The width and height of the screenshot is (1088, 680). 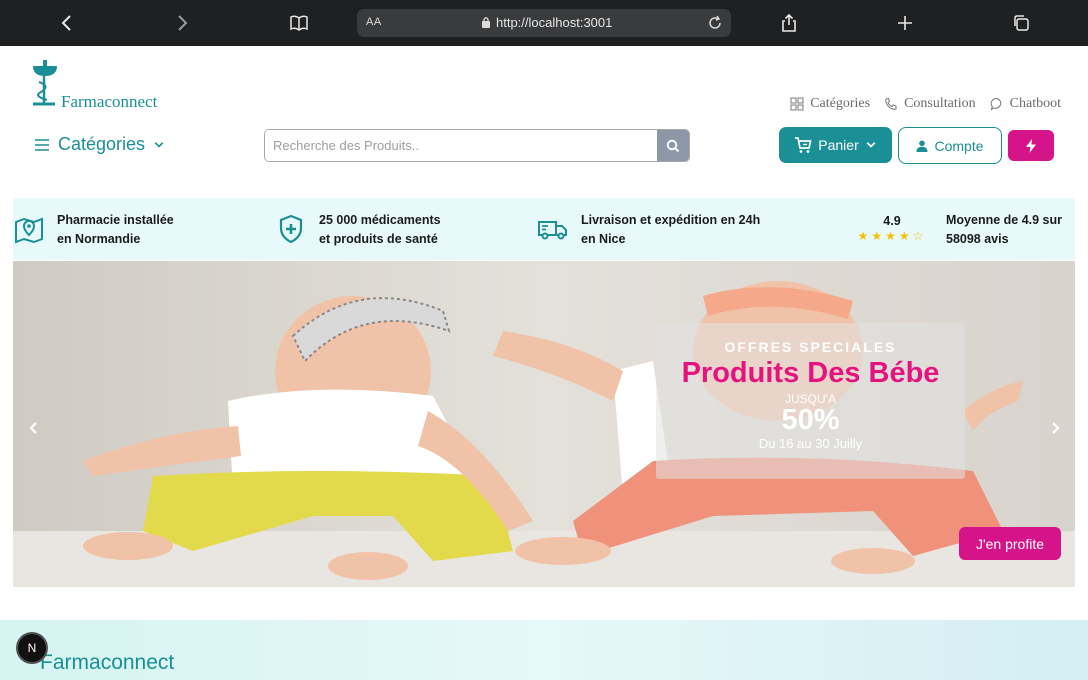 What do you see at coordinates (461, 145) in the screenshot?
I see `search-input` at bounding box center [461, 145].